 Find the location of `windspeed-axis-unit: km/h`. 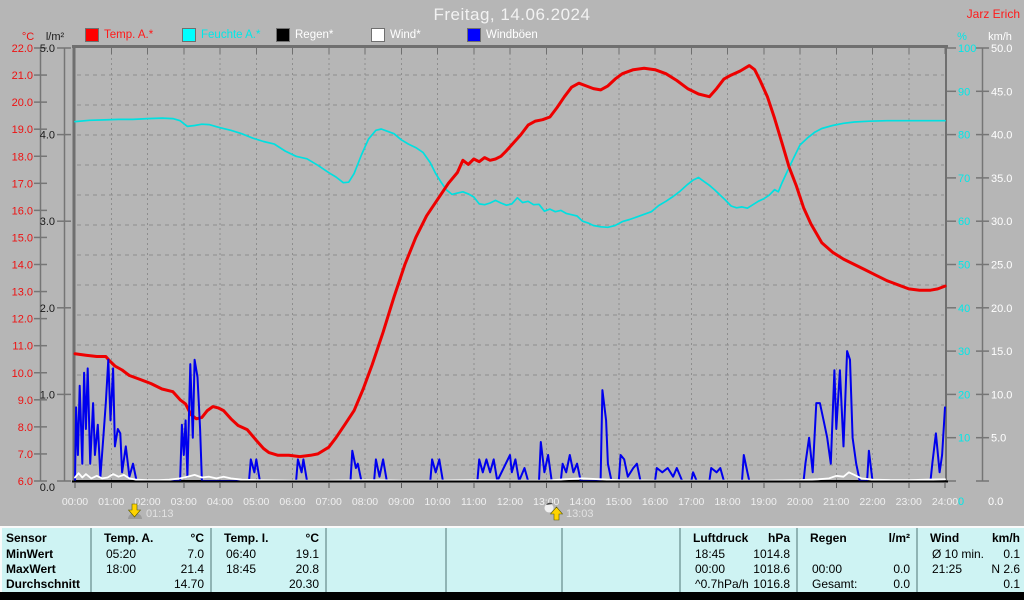

windspeed-axis-unit: km/h is located at coordinates (1000, 37).